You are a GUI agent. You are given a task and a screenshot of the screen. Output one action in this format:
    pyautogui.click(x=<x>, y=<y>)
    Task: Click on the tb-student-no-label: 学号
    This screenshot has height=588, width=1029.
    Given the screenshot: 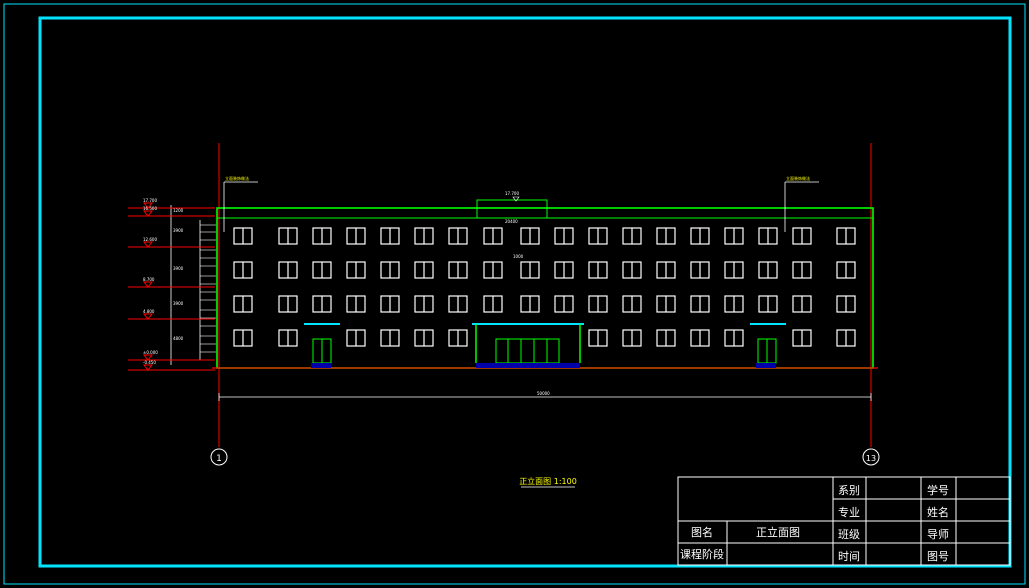 What is the action you would take?
    pyautogui.click(x=938, y=490)
    